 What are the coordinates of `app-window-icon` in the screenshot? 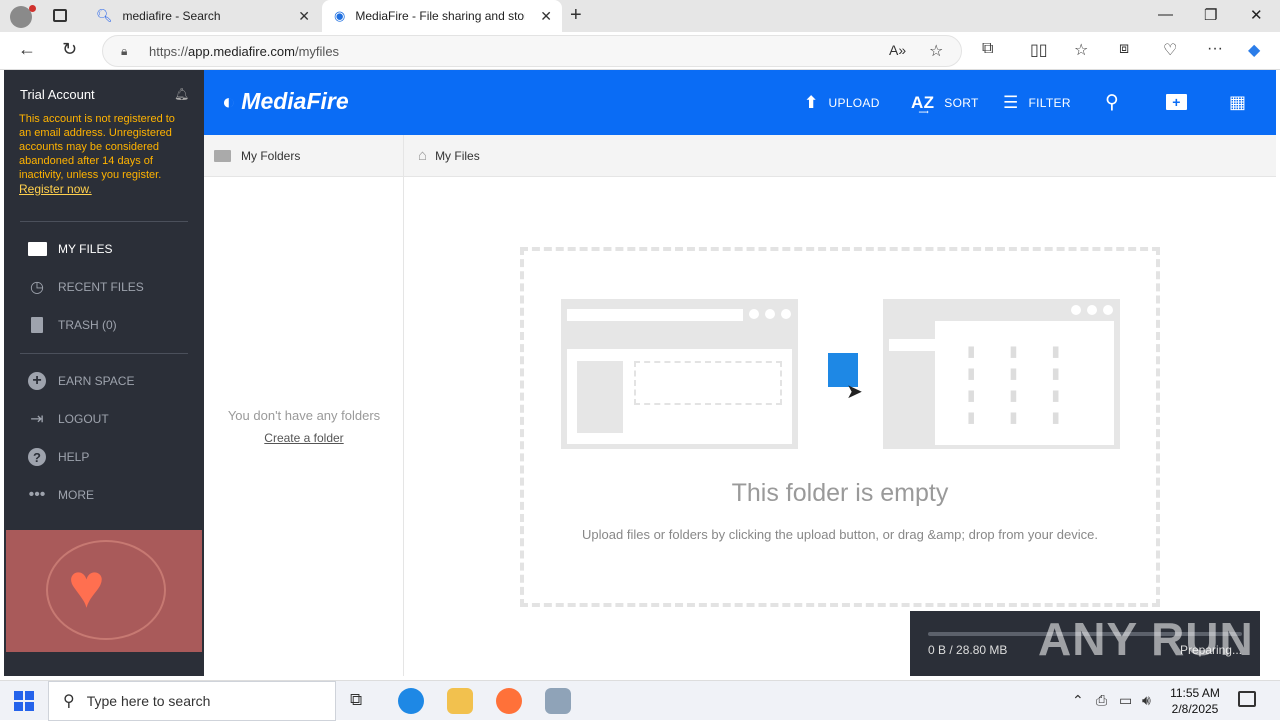 It's located at (558, 701).